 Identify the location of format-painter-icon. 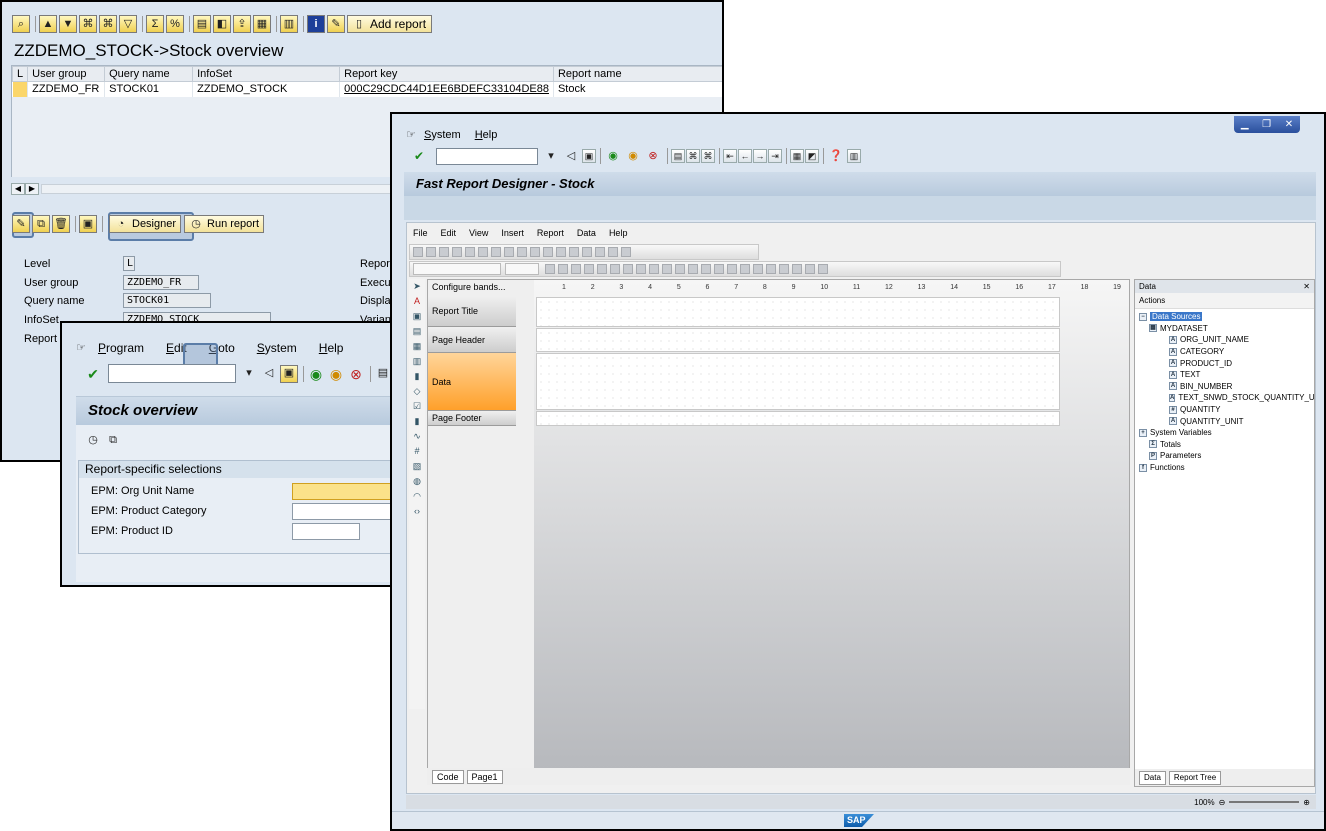
(509, 252).